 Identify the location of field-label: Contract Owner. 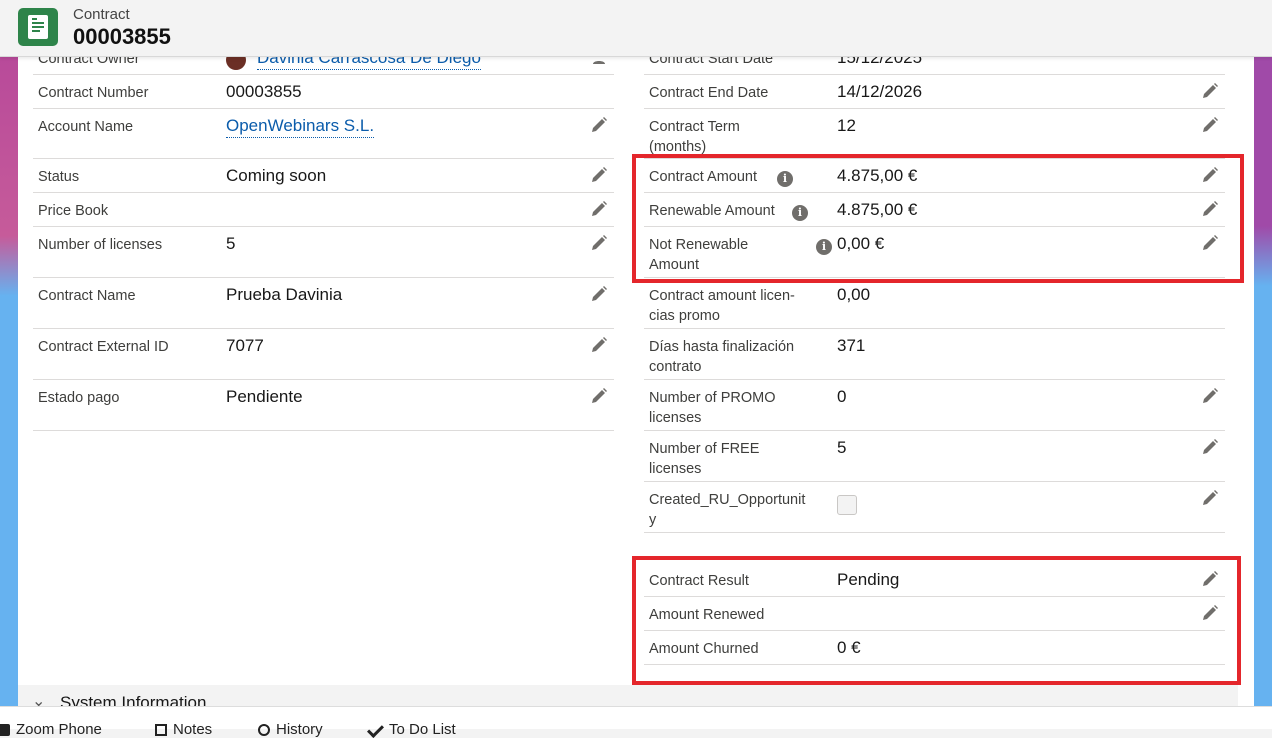
(89, 61).